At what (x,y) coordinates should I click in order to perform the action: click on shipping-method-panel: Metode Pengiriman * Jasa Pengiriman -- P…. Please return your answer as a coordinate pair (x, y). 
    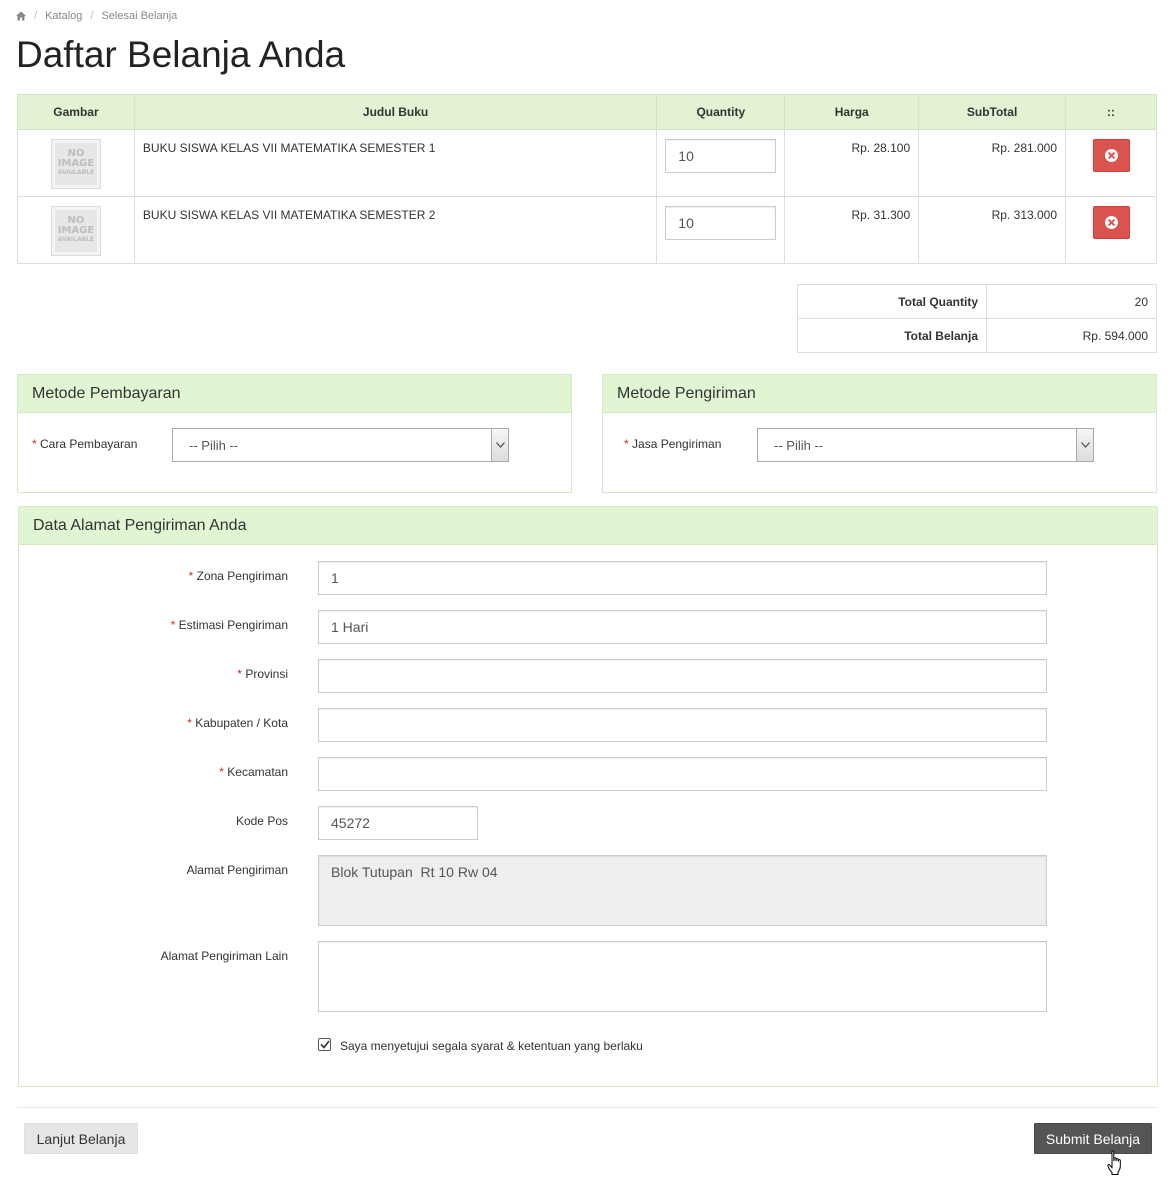
    Looking at the image, I should click on (879, 433).